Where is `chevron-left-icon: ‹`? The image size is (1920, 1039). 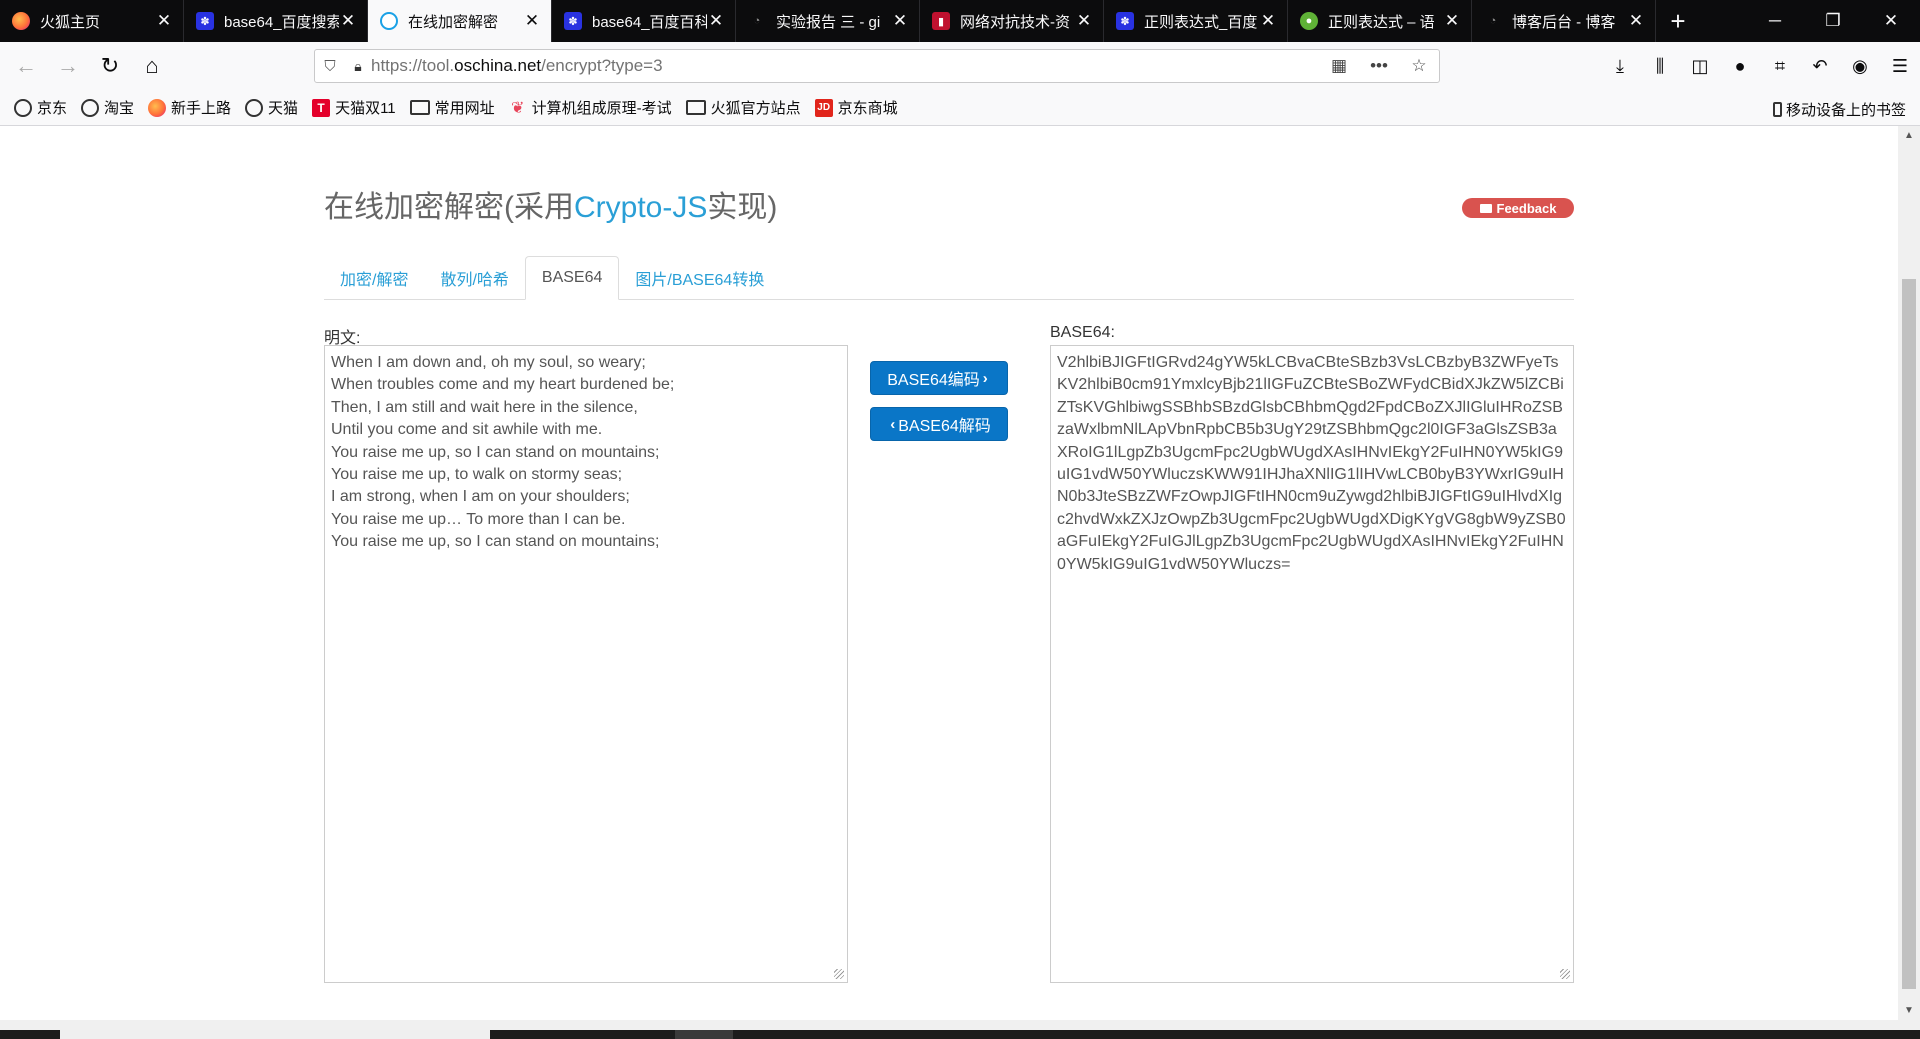 chevron-left-icon: ‹ is located at coordinates (893, 424).